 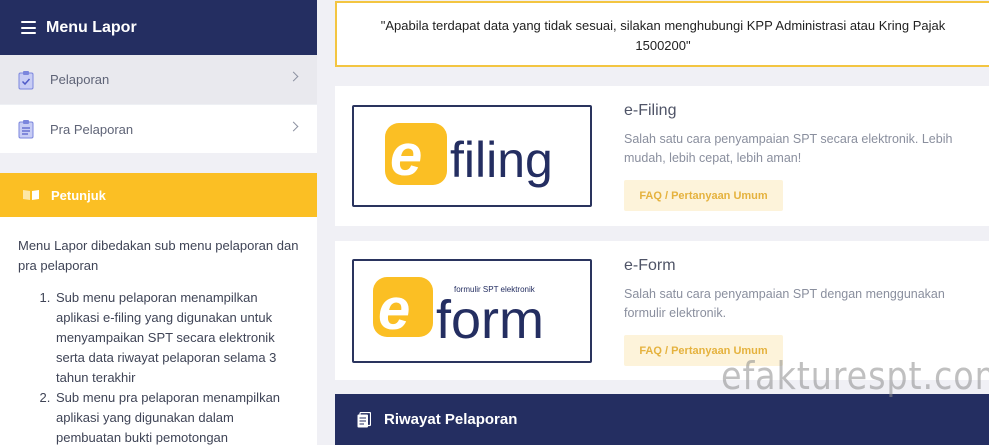 I want to click on eform-logo: e formulir SPT elektronik form, so click(x=472, y=311).